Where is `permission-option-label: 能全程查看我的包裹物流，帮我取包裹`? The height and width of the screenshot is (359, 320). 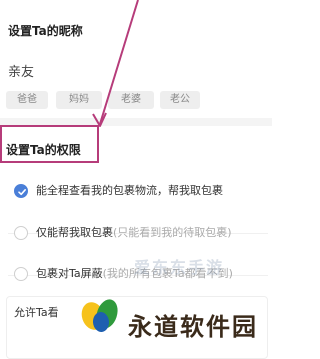 permission-option-label: 能全程查看我的包裹物流，帮我取包裹 is located at coordinates (129, 190).